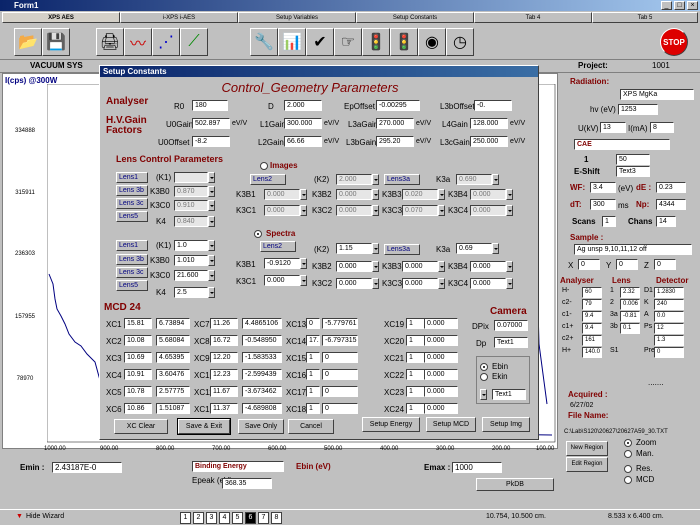 This screenshot has height=525, width=700. Describe the element at coordinates (488, 266) in the screenshot. I see `spc-k3b4-field: 0.000` at that location.